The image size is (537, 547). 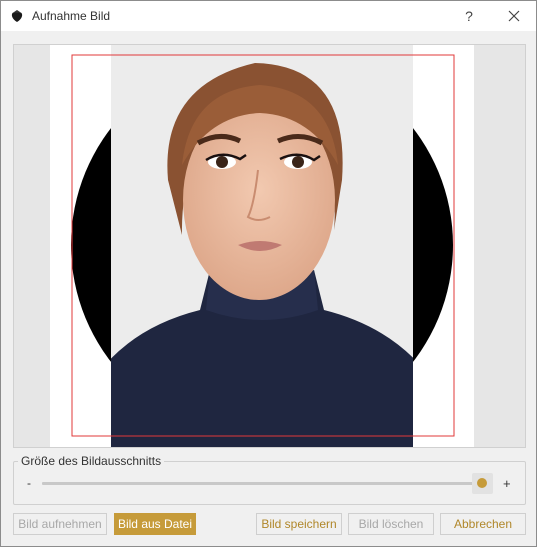 I want to click on crop-size-slider-thumb, so click(x=482, y=483).